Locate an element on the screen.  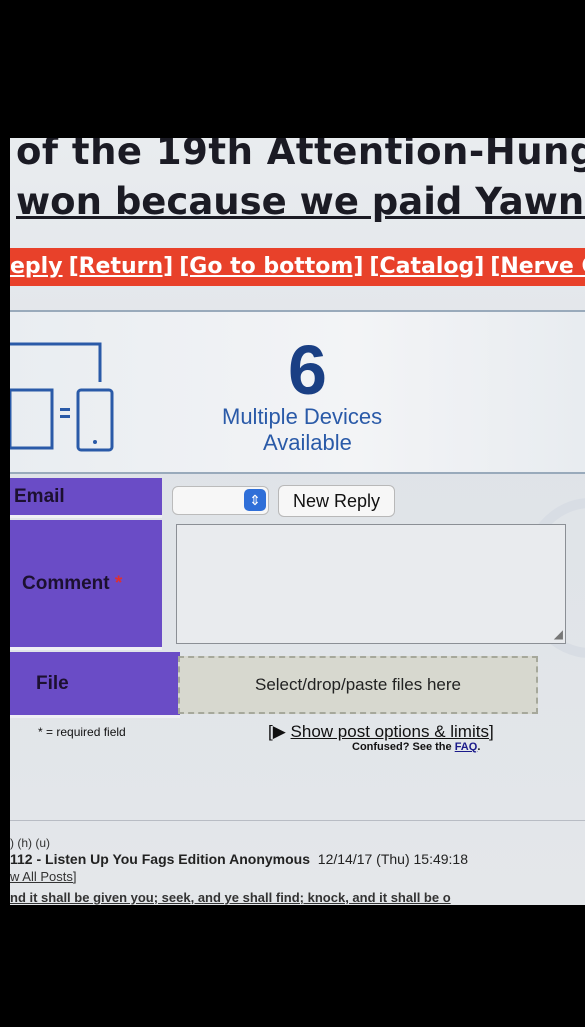
faq-period: . is located at coordinates (479, 747).